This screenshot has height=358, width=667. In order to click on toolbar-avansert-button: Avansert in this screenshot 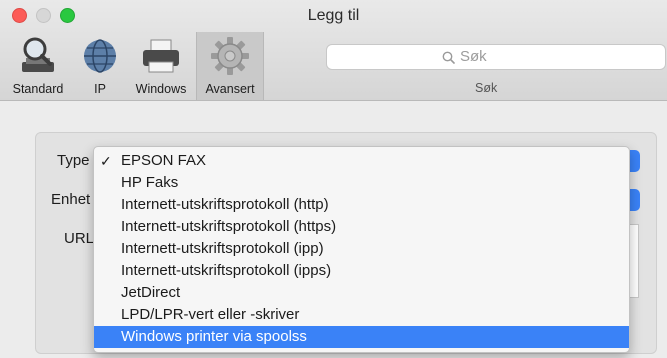, I will do `click(230, 66)`.